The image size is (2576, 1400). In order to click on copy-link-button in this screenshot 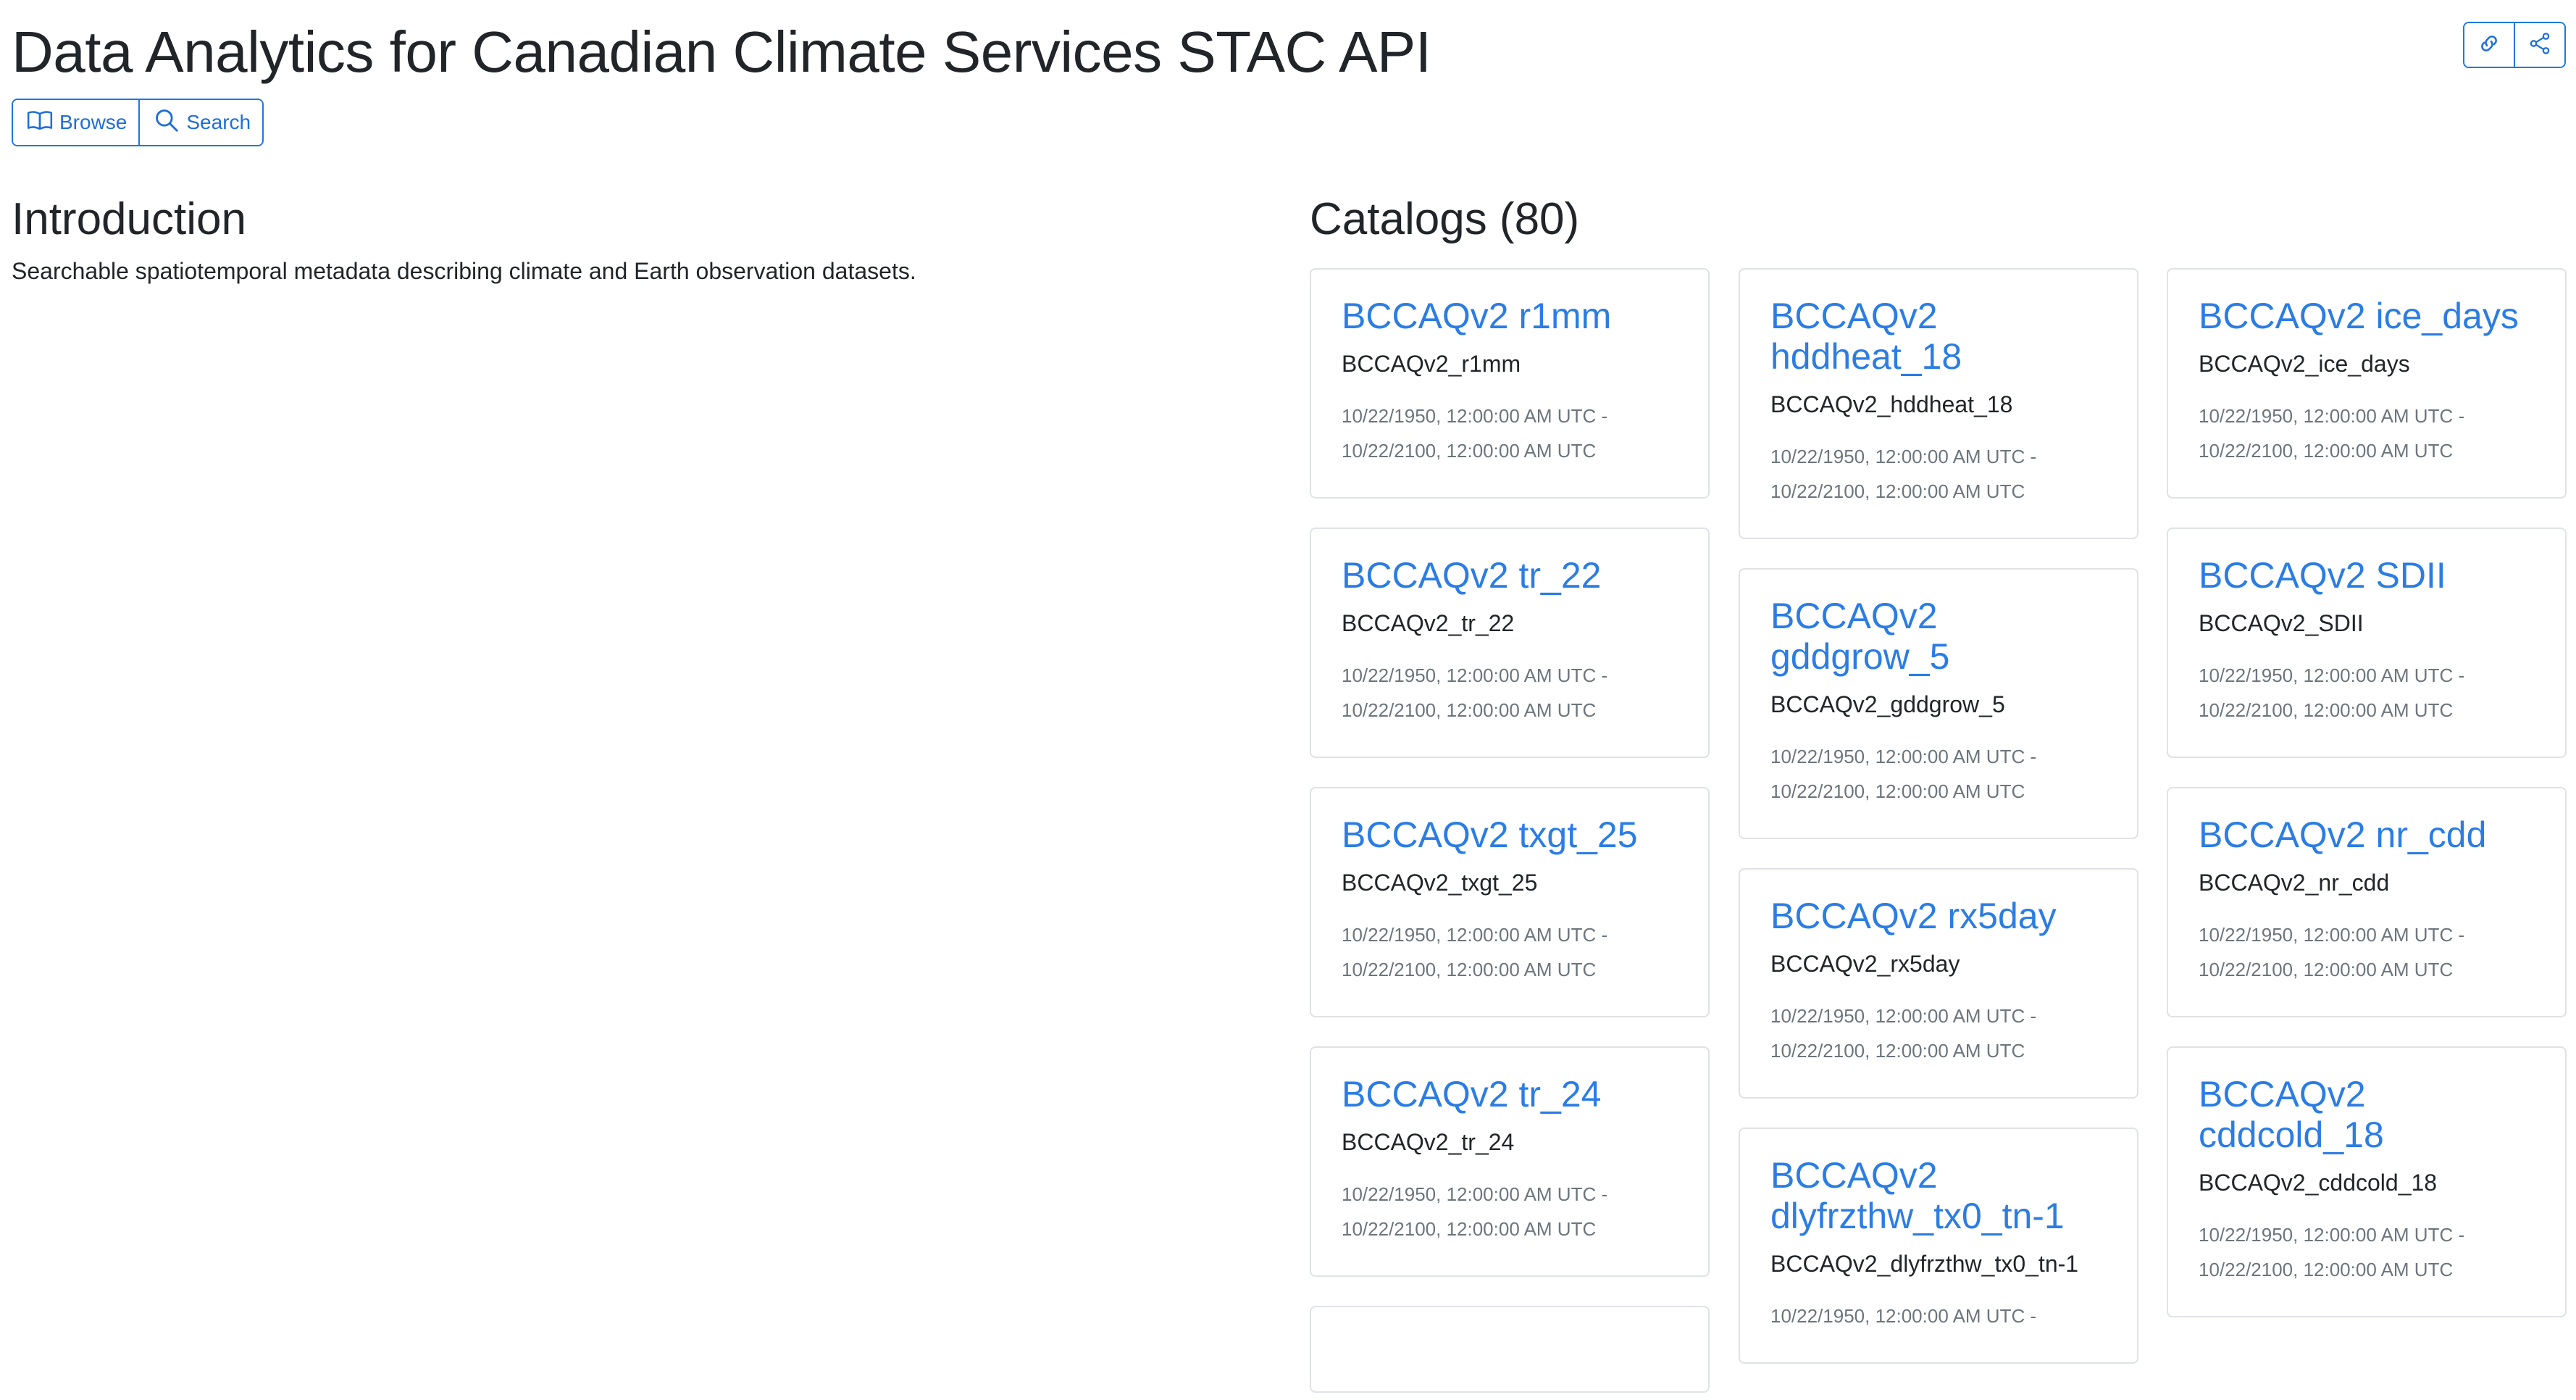, I will do `click(2489, 45)`.